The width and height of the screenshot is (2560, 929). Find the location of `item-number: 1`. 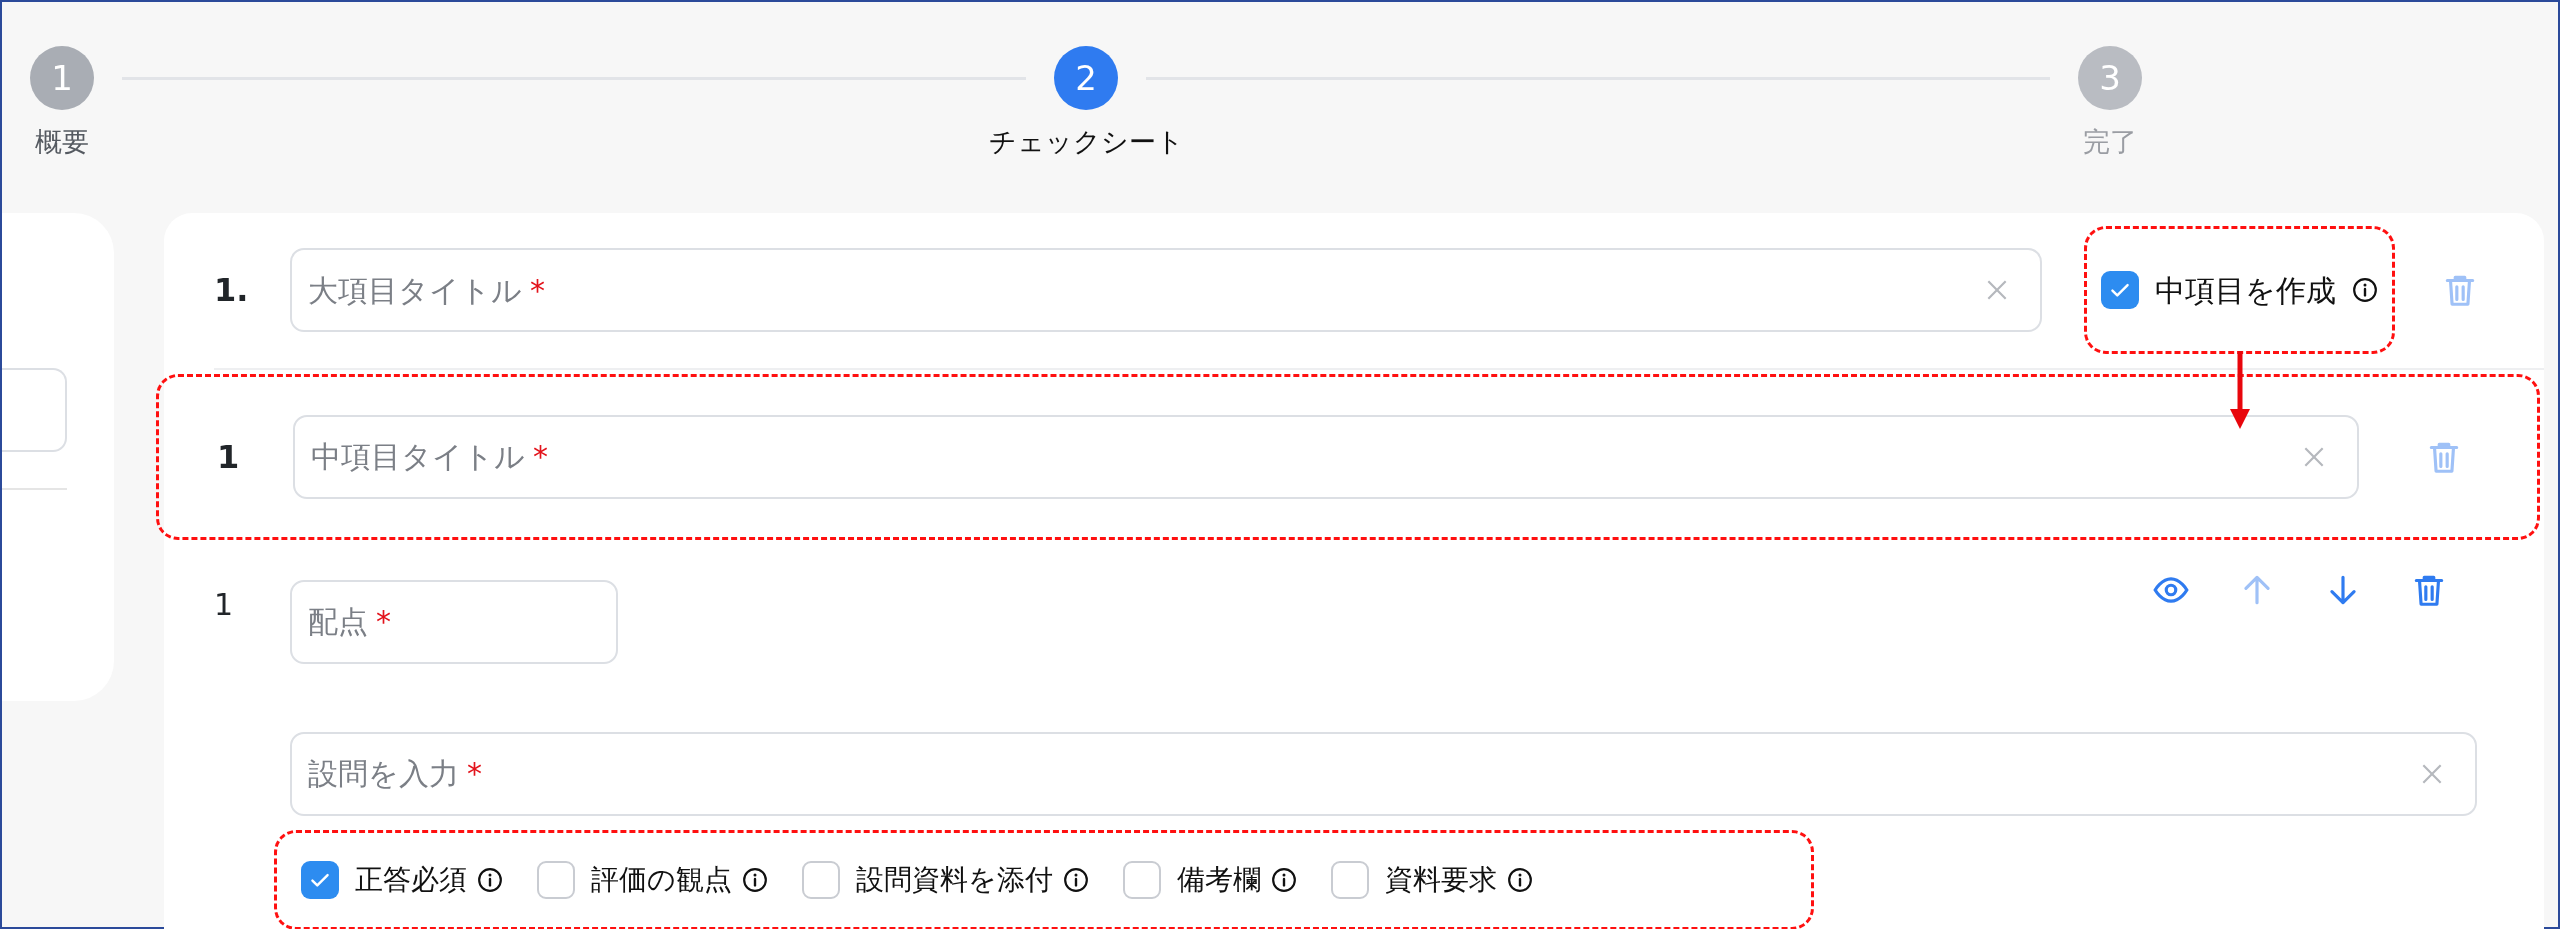

item-number: 1 is located at coordinates (229, 457).